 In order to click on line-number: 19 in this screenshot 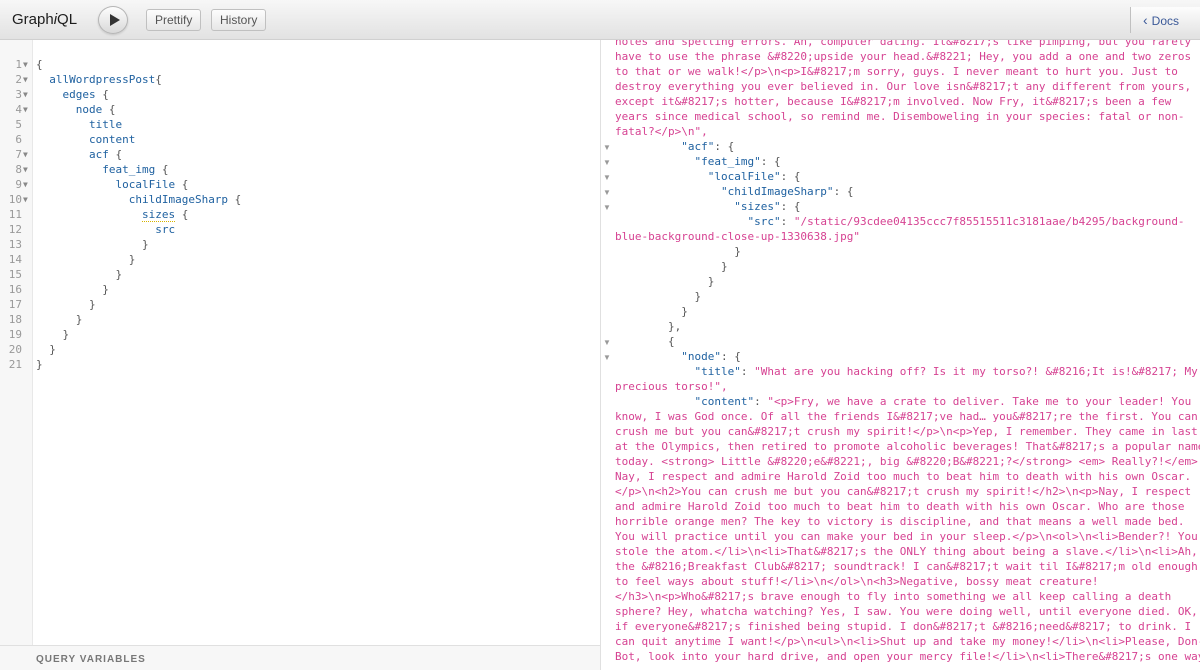, I will do `click(15, 334)`.